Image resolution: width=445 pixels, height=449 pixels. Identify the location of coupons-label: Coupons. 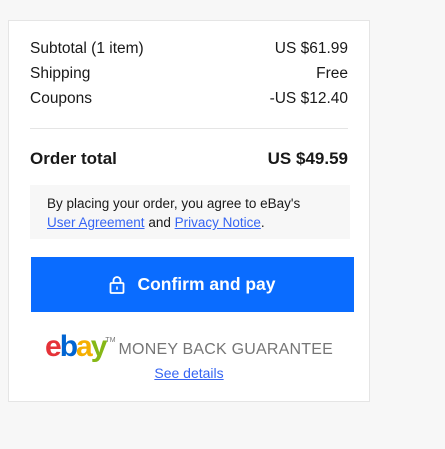
(61, 98).